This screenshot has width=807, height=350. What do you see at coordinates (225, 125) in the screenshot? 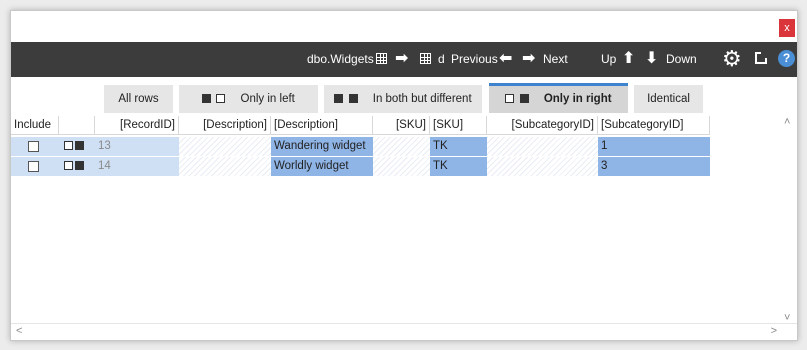
I see `column-header-left-description: [Description]` at bounding box center [225, 125].